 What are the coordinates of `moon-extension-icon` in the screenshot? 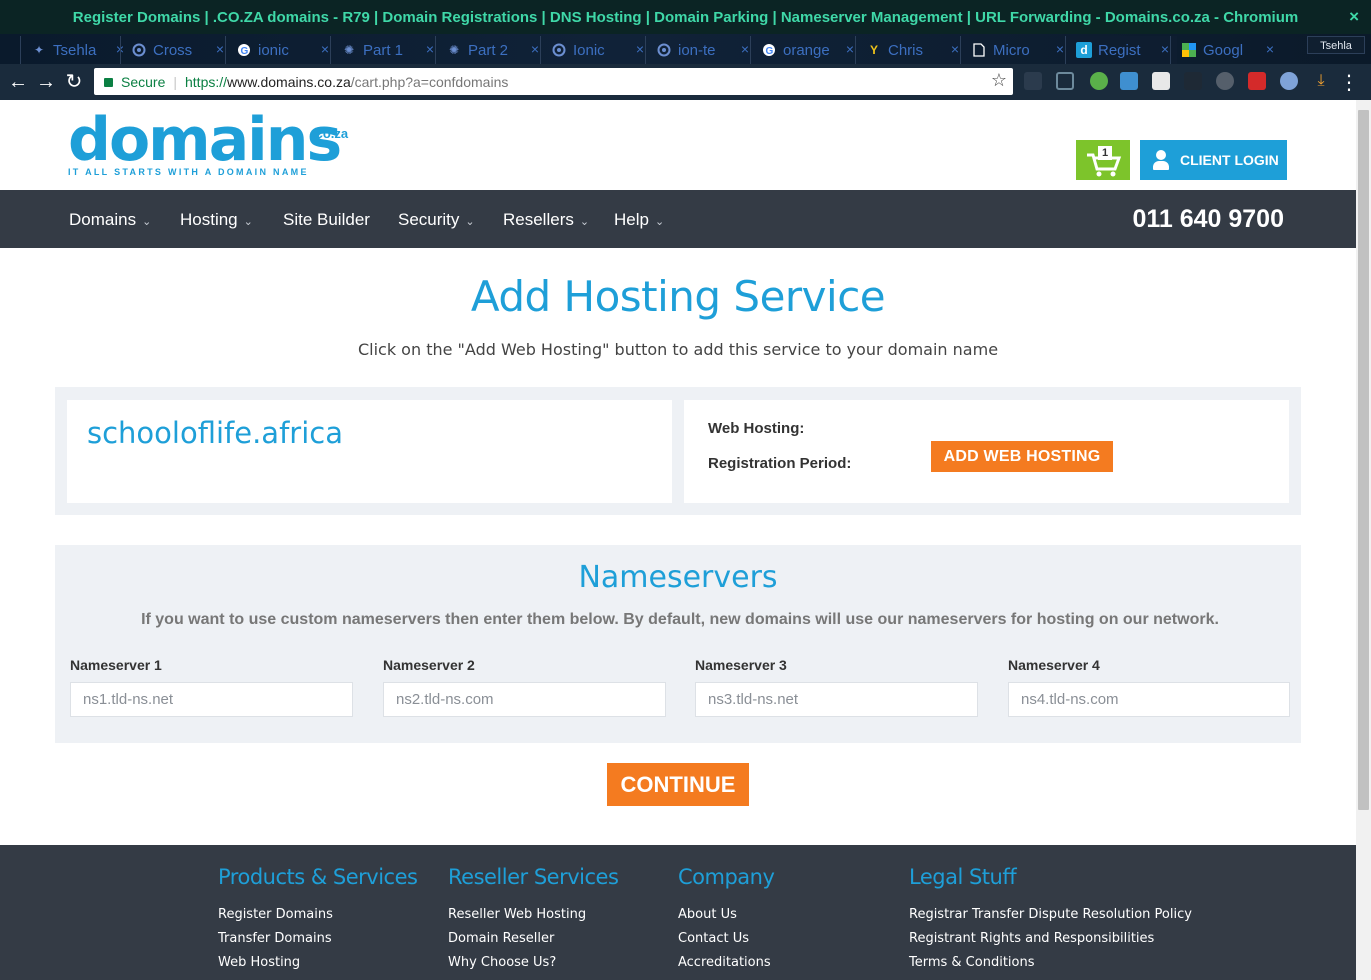 It's located at (1193, 81).